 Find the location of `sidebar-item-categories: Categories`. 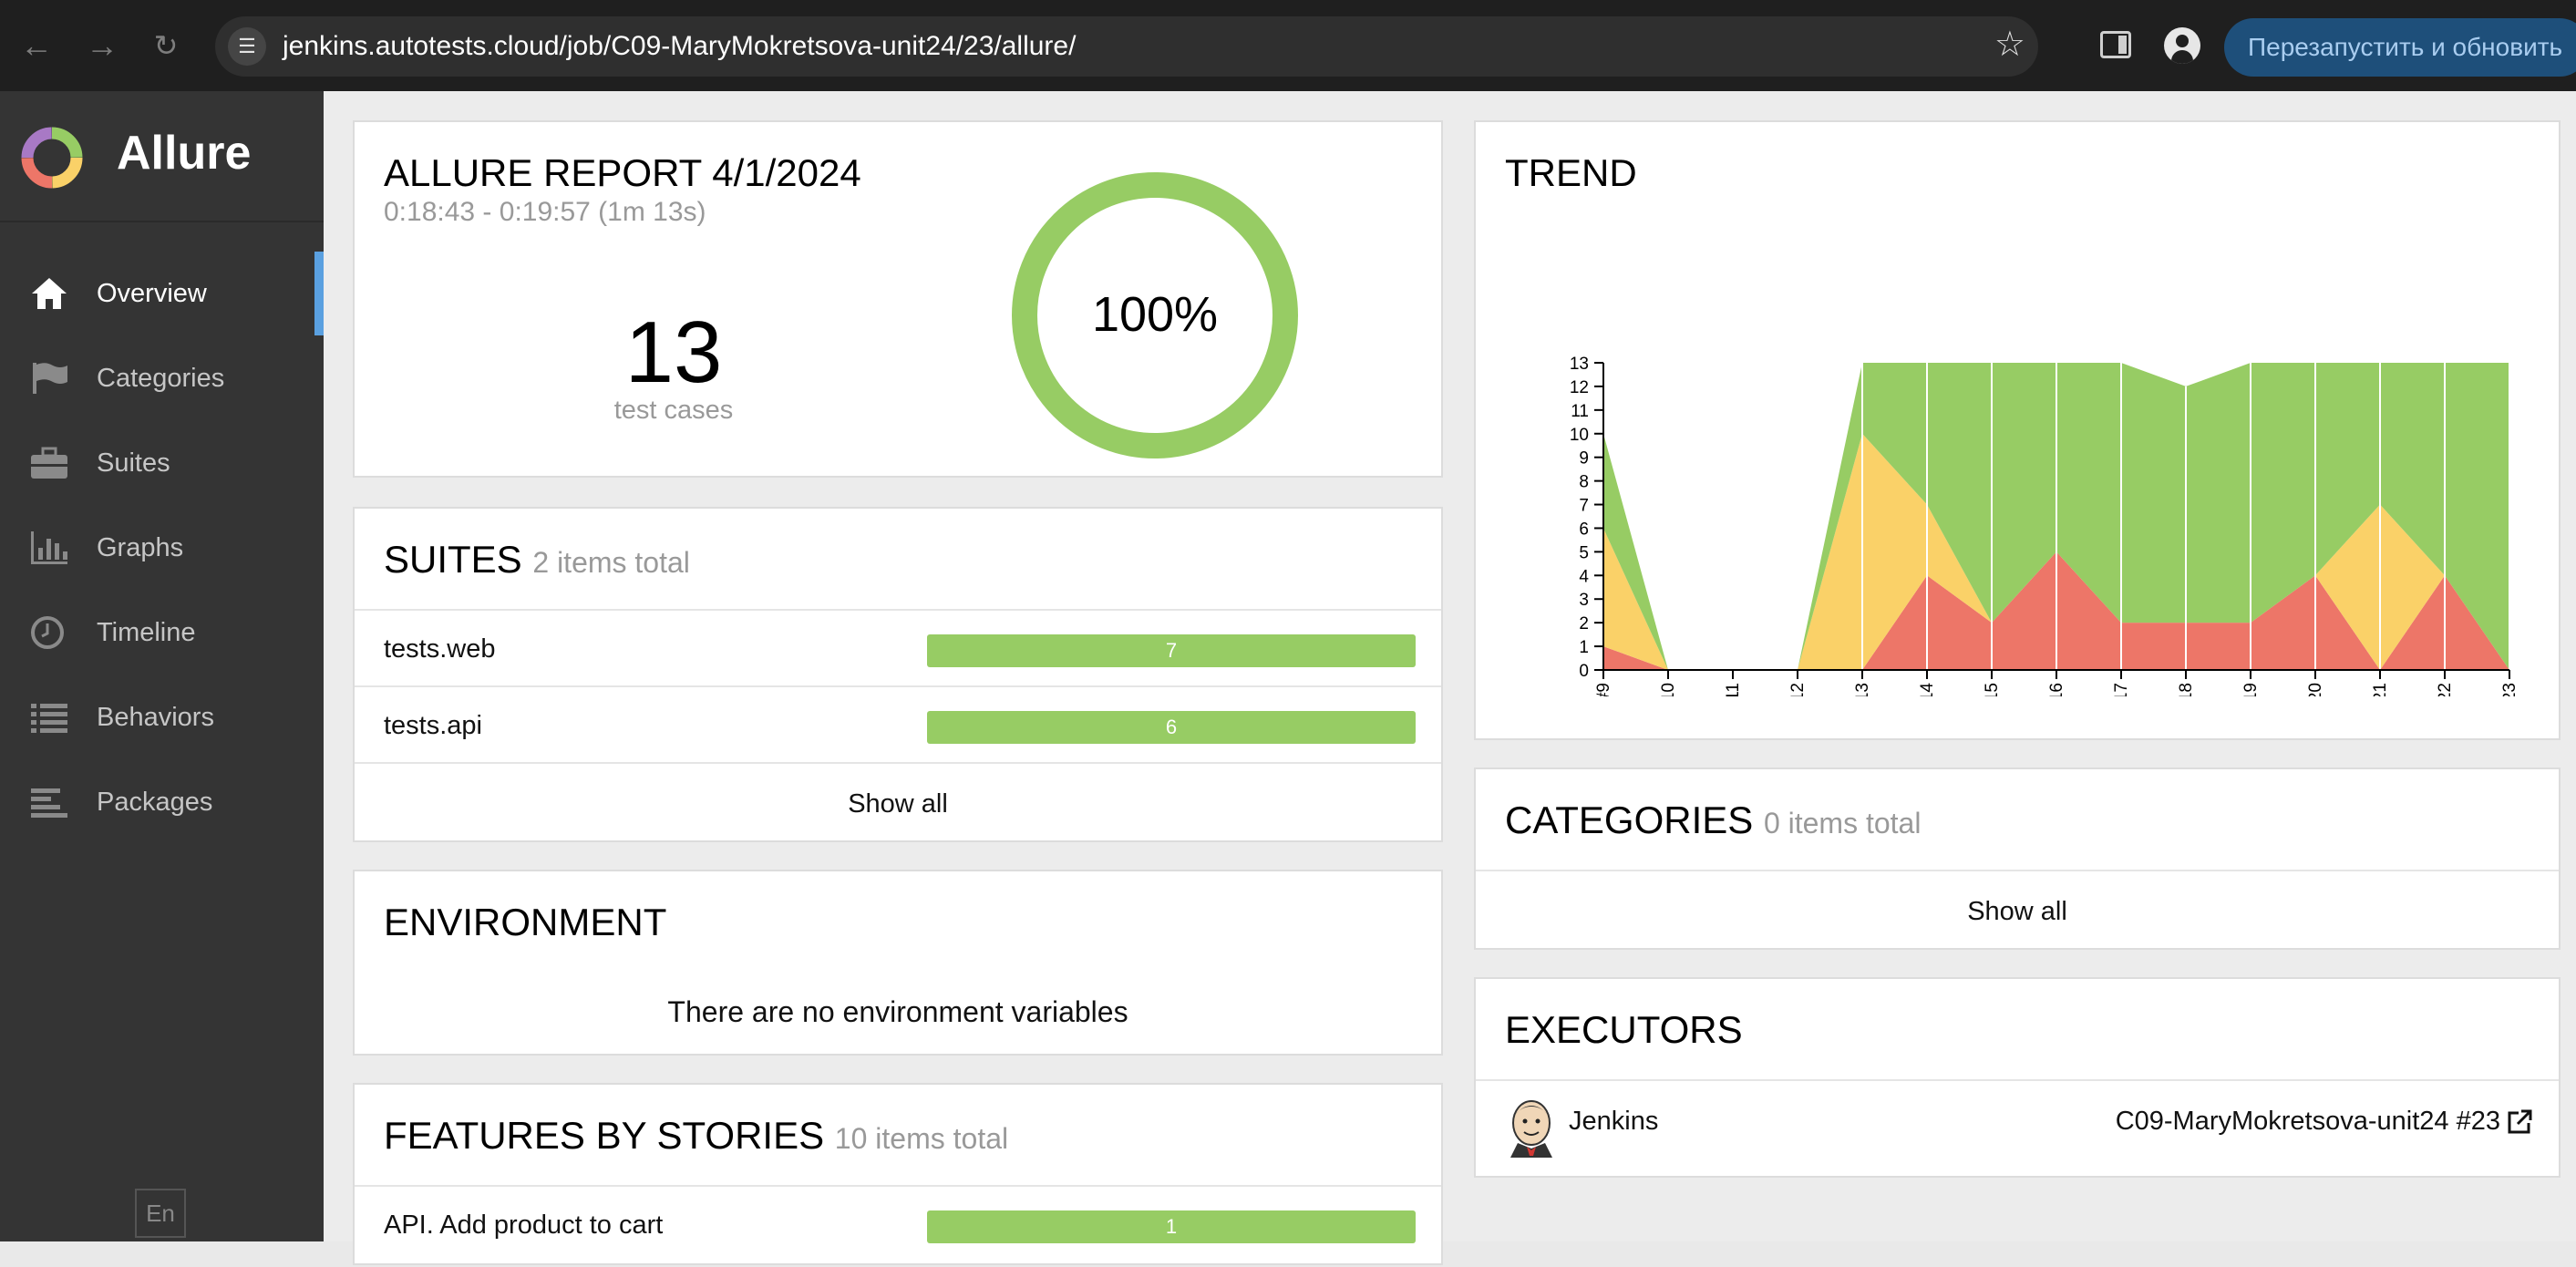

sidebar-item-categories: Categories is located at coordinates (162, 378).